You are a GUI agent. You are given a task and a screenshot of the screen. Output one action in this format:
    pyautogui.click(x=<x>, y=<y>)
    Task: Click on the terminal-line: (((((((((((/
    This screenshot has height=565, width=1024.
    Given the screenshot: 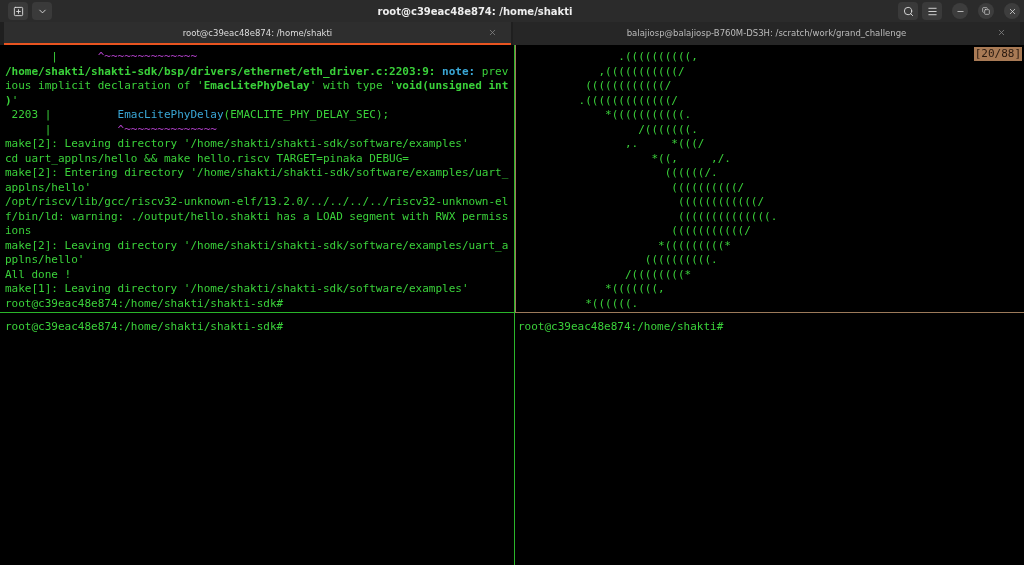 What is the action you would take?
    pyautogui.click(x=710, y=231)
    